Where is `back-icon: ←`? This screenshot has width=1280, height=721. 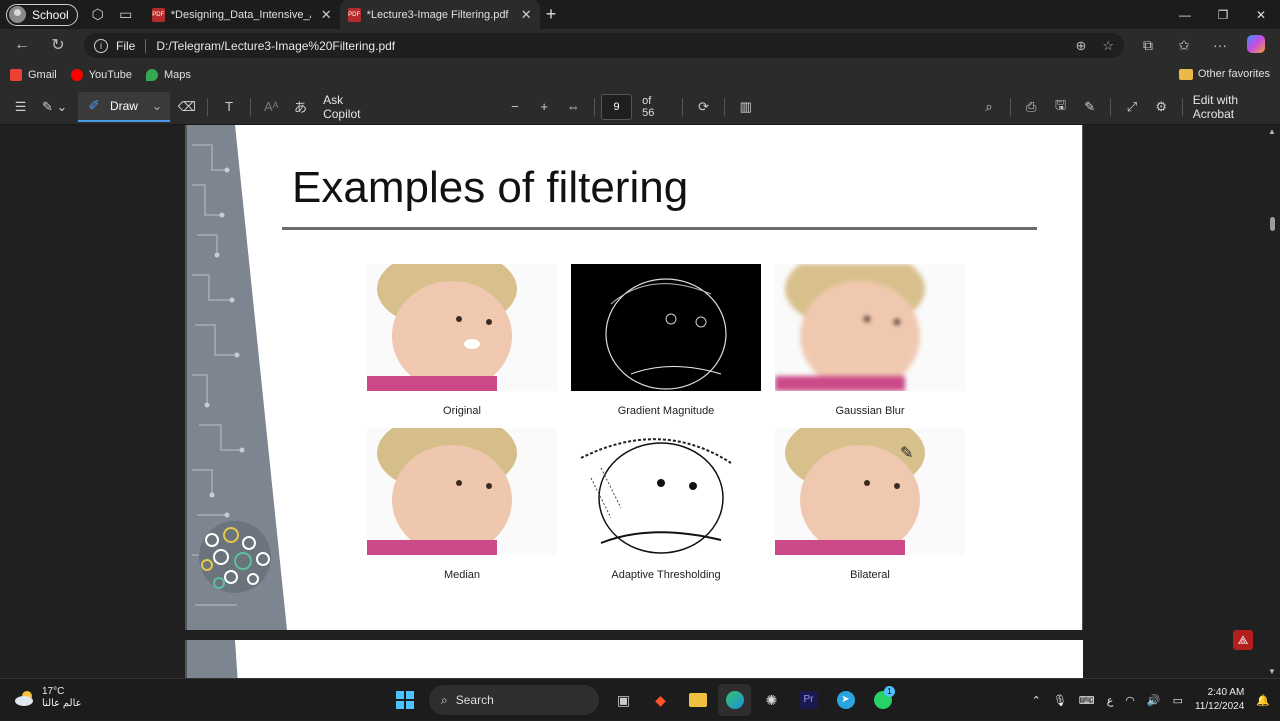
back-icon: ← is located at coordinates (22, 45).